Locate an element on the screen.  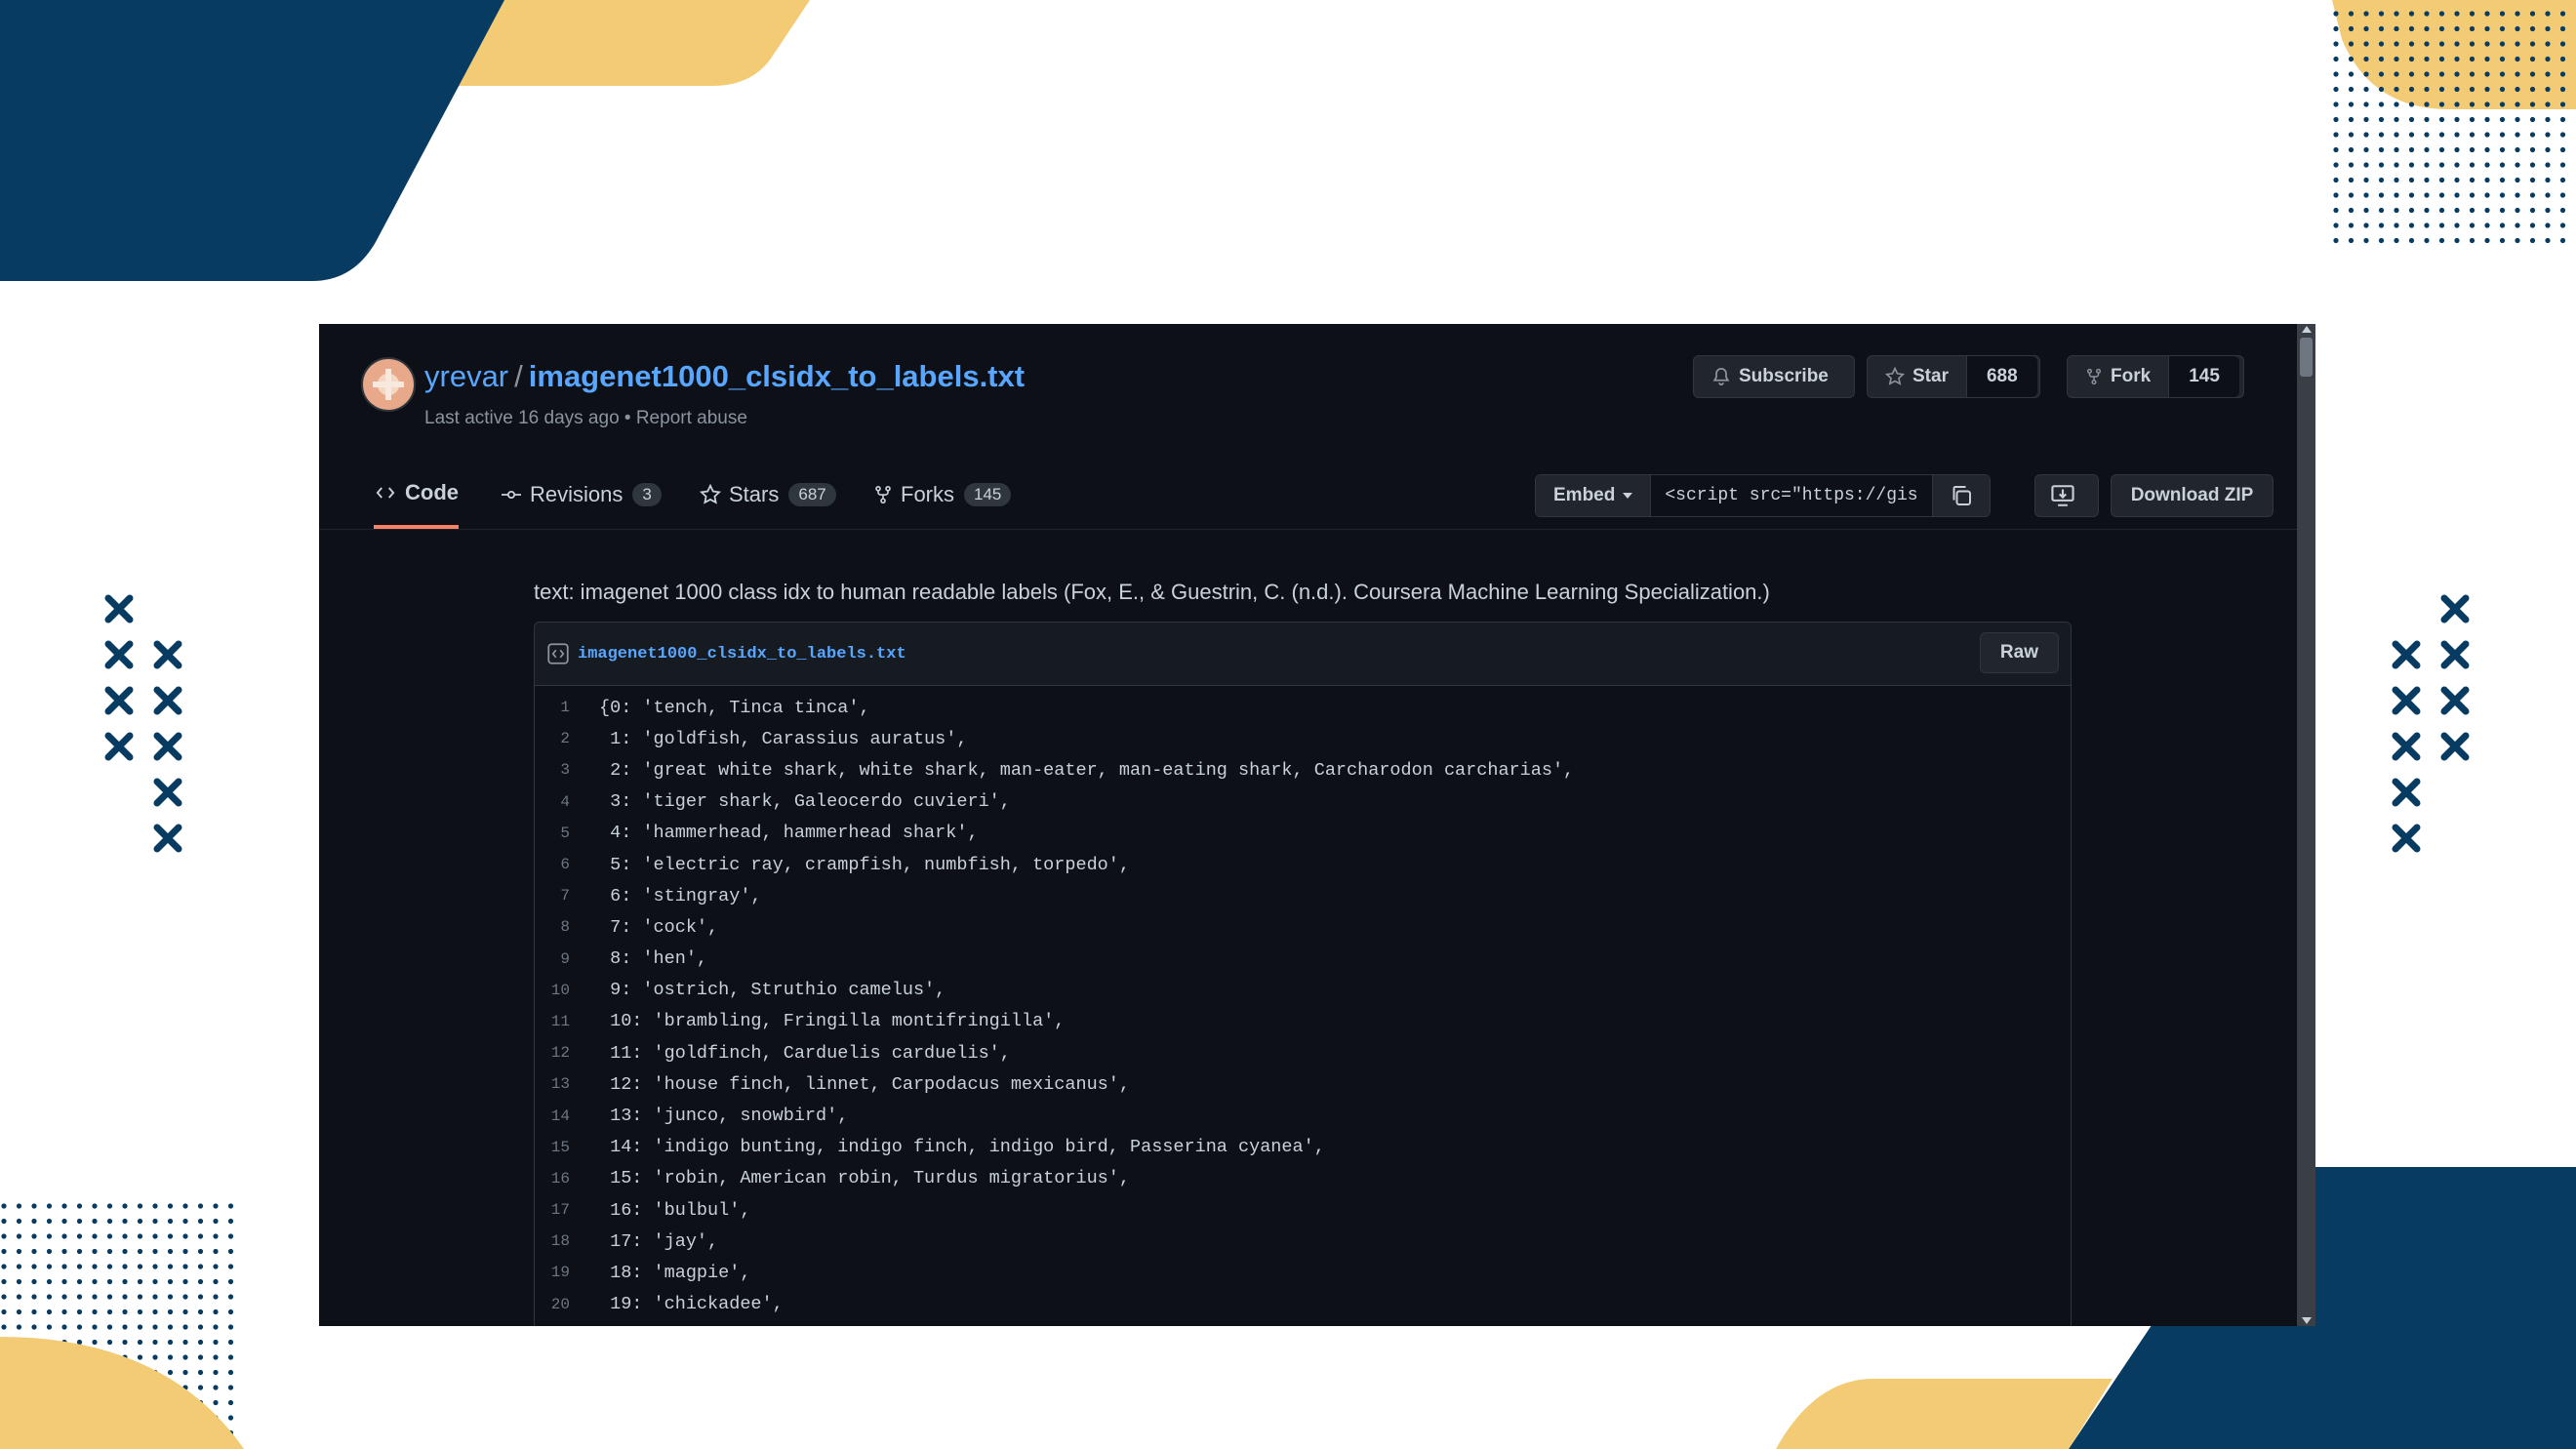
embed-url-field: <script src="https://gis is located at coordinates (1792, 495).